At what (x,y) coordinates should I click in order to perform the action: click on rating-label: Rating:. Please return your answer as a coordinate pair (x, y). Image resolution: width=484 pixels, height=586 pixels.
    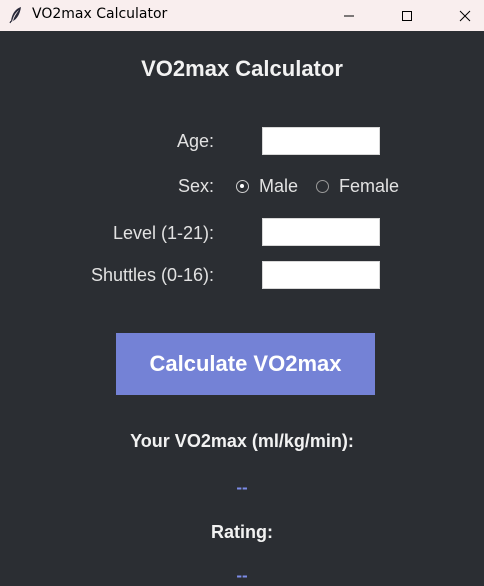
    Looking at the image, I should click on (242, 532).